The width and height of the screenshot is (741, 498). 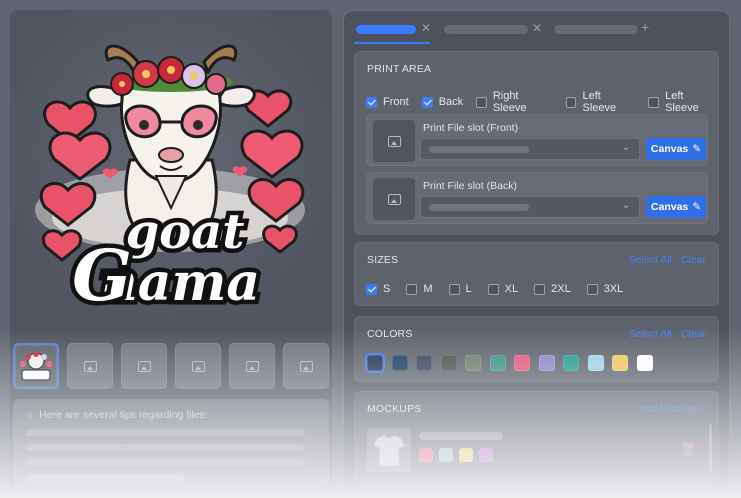 I want to click on sizes-section: SIZES Select All Clear S M L XL 2XL 3XL, so click(x=536, y=274).